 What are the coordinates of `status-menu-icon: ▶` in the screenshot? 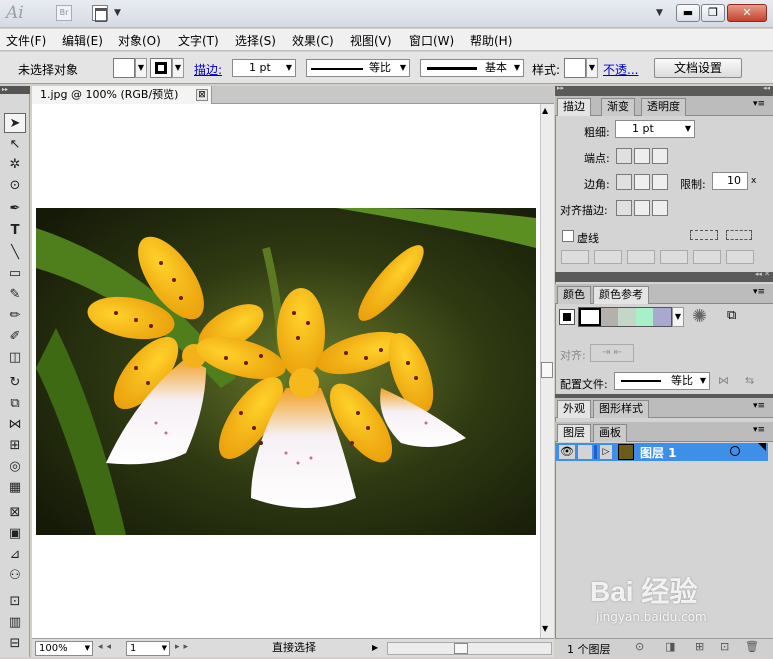 It's located at (375, 647).